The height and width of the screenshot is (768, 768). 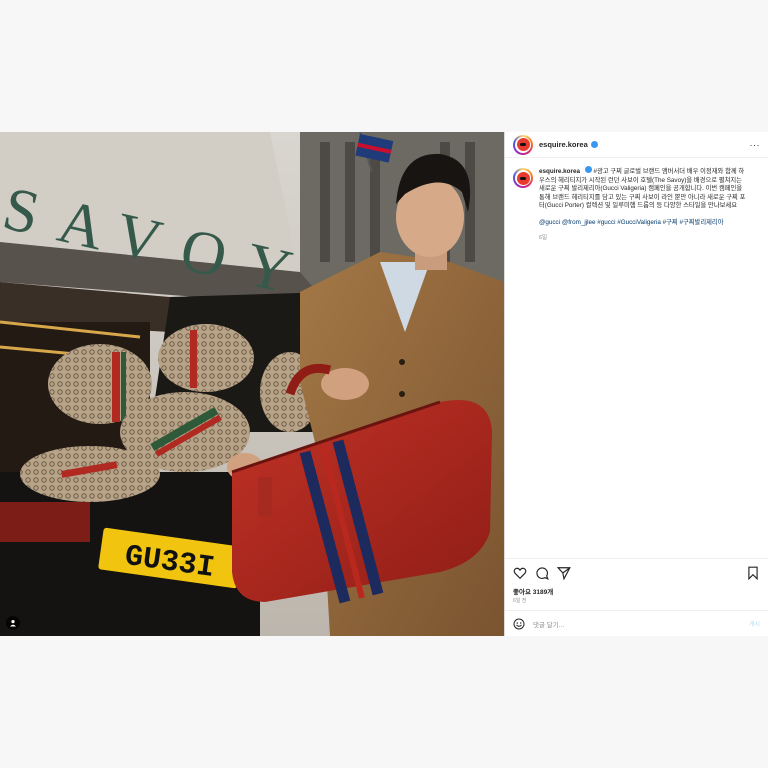 I want to click on avatar, so click(x=523, y=144).